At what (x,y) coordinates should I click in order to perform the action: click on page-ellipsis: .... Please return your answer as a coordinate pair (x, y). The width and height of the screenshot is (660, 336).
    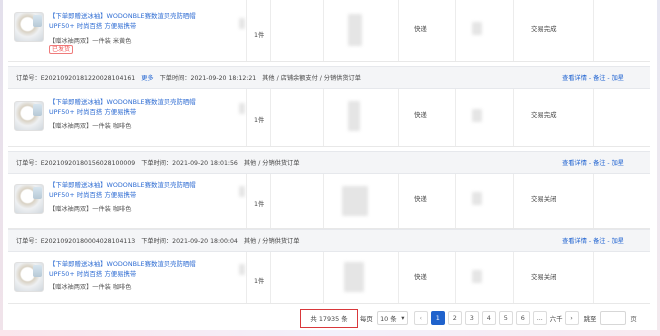
    Looking at the image, I should click on (539, 318).